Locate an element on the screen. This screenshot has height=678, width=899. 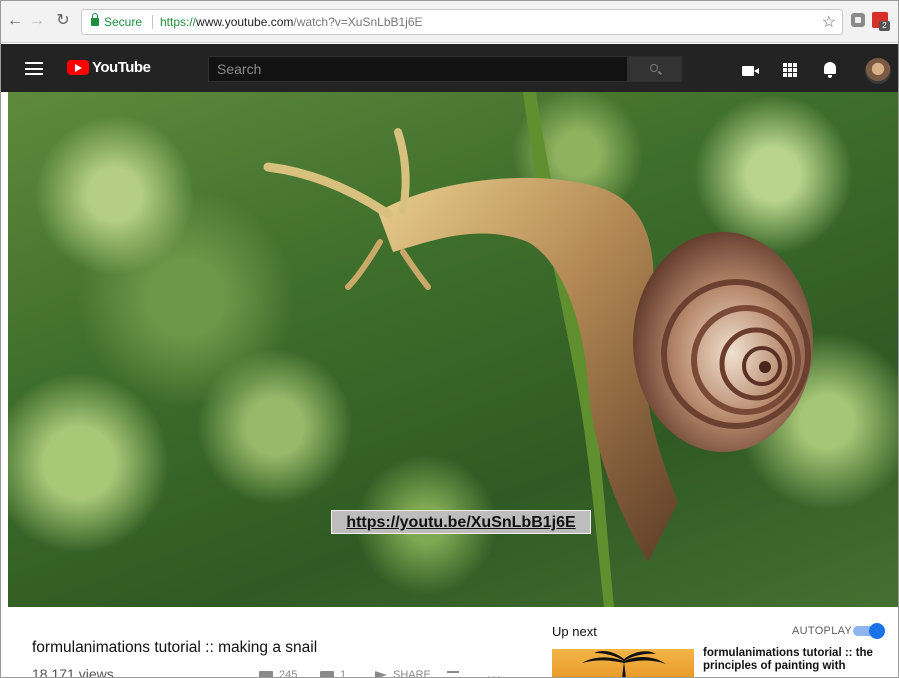
secure-label: Secure is located at coordinates (123, 22).